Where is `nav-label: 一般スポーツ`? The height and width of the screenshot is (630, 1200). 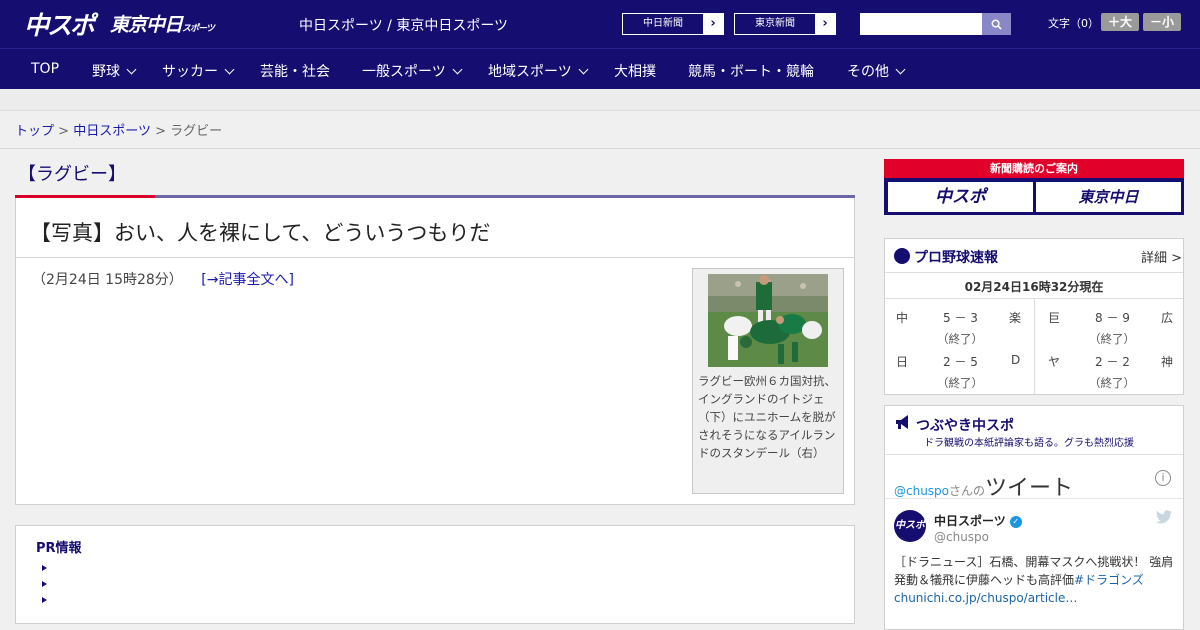
nav-label: 一般スポーツ is located at coordinates (404, 72).